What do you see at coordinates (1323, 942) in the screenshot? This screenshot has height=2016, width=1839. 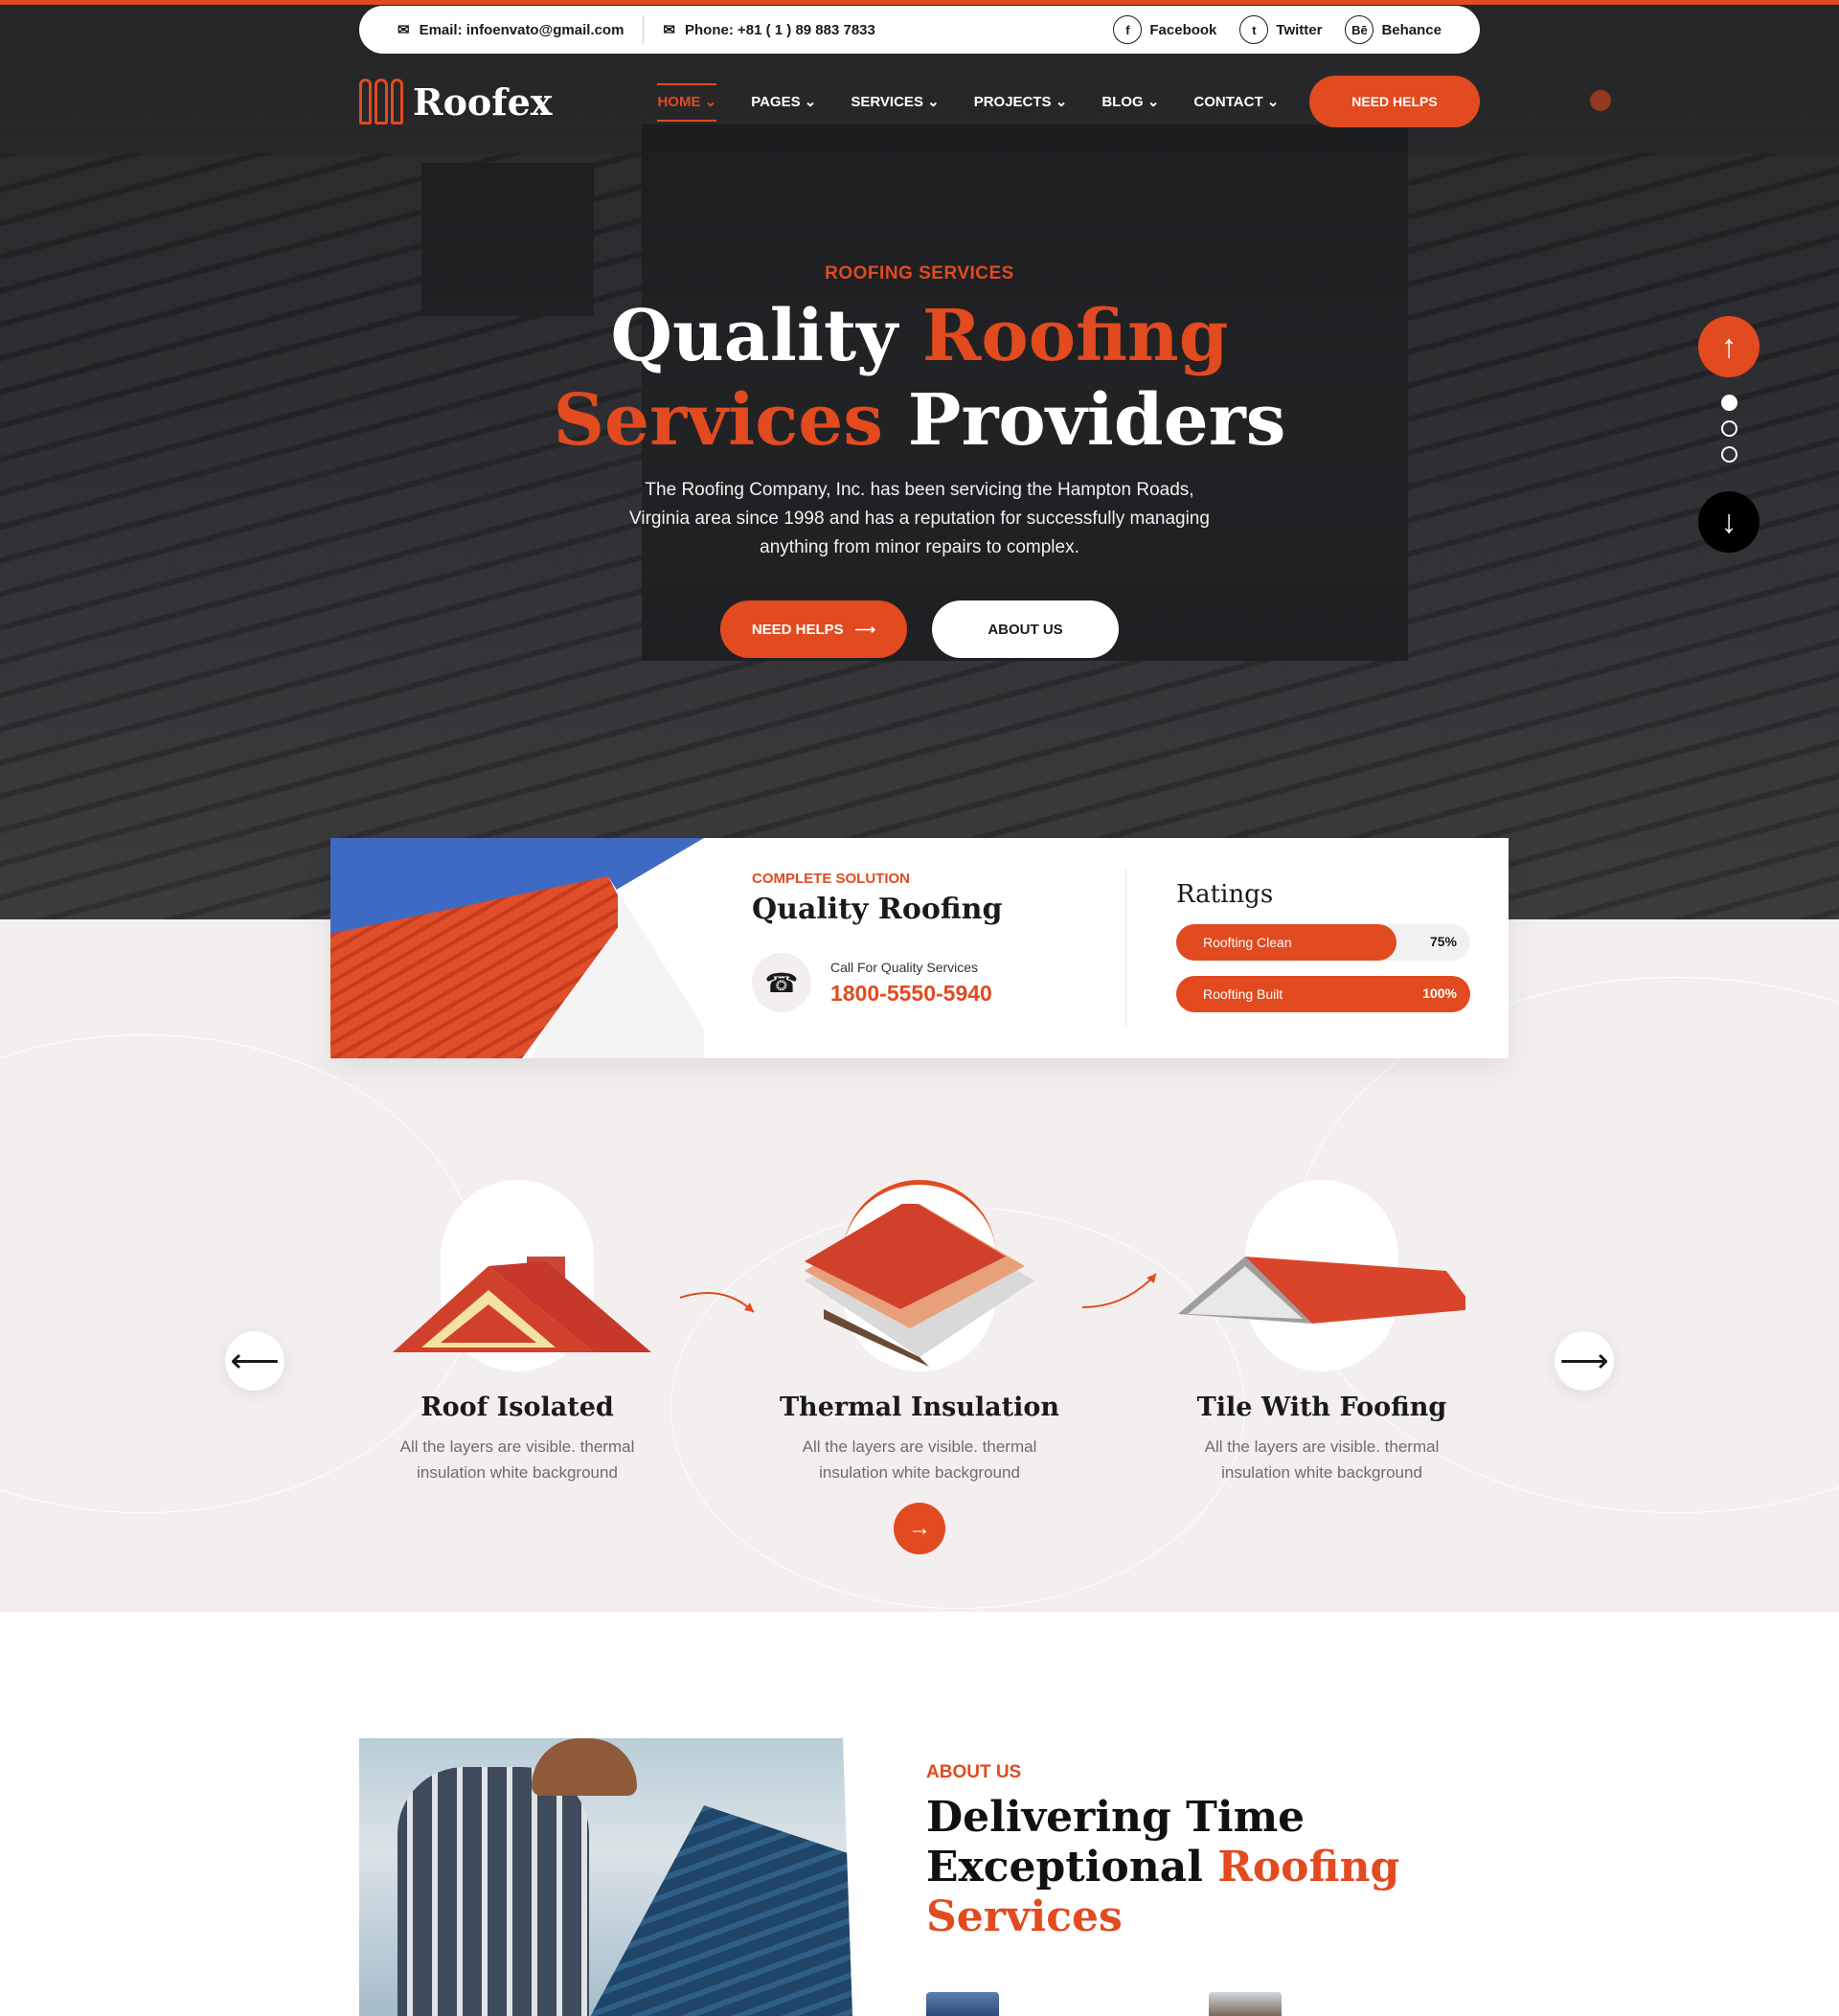 I see `rating-bar: Roofting Clean 75%` at bounding box center [1323, 942].